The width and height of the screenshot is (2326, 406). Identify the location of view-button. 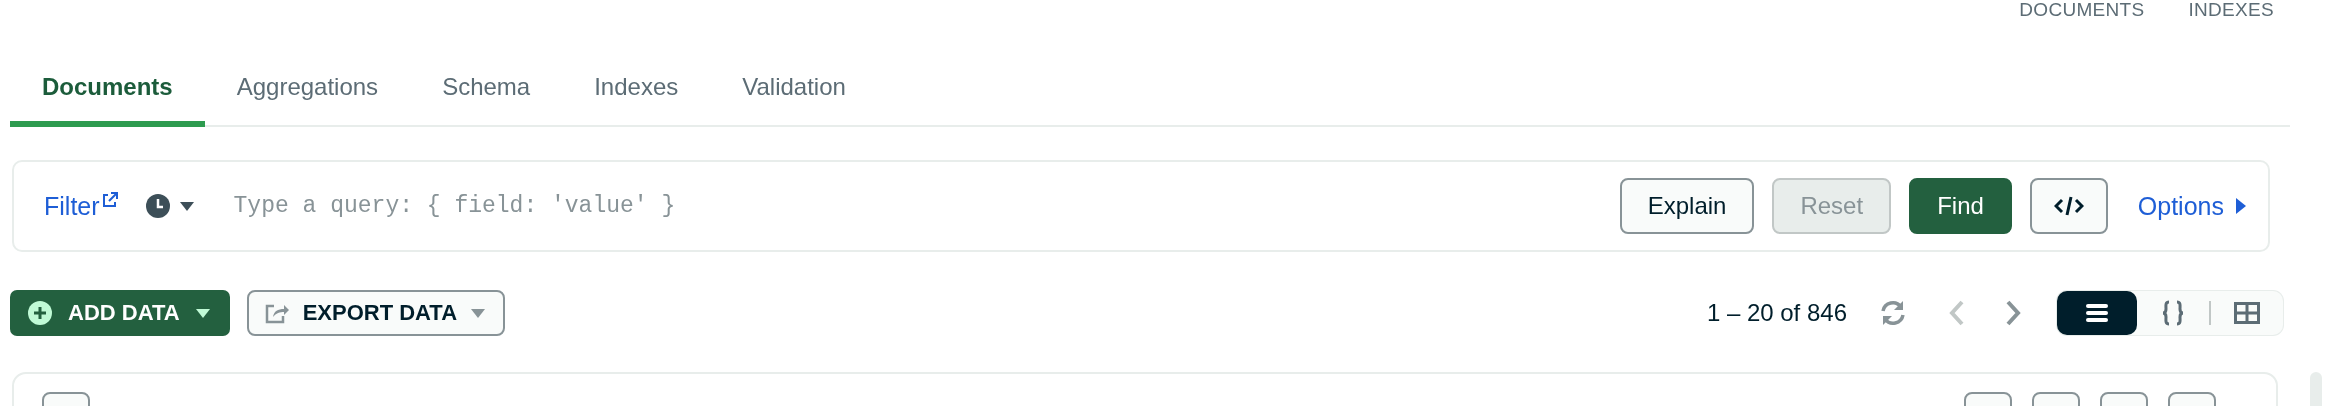
(2097, 313).